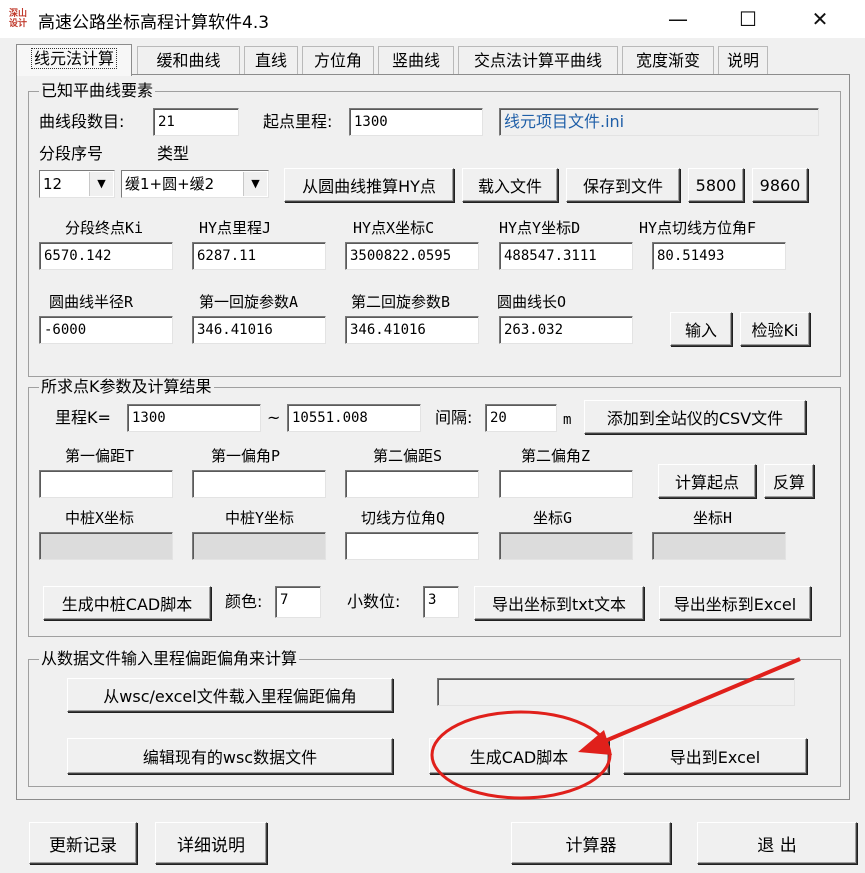 The height and width of the screenshot is (873, 865). Describe the element at coordinates (408, 456) in the screenshot. I see `offset-s-label: 第二偏距S` at that location.